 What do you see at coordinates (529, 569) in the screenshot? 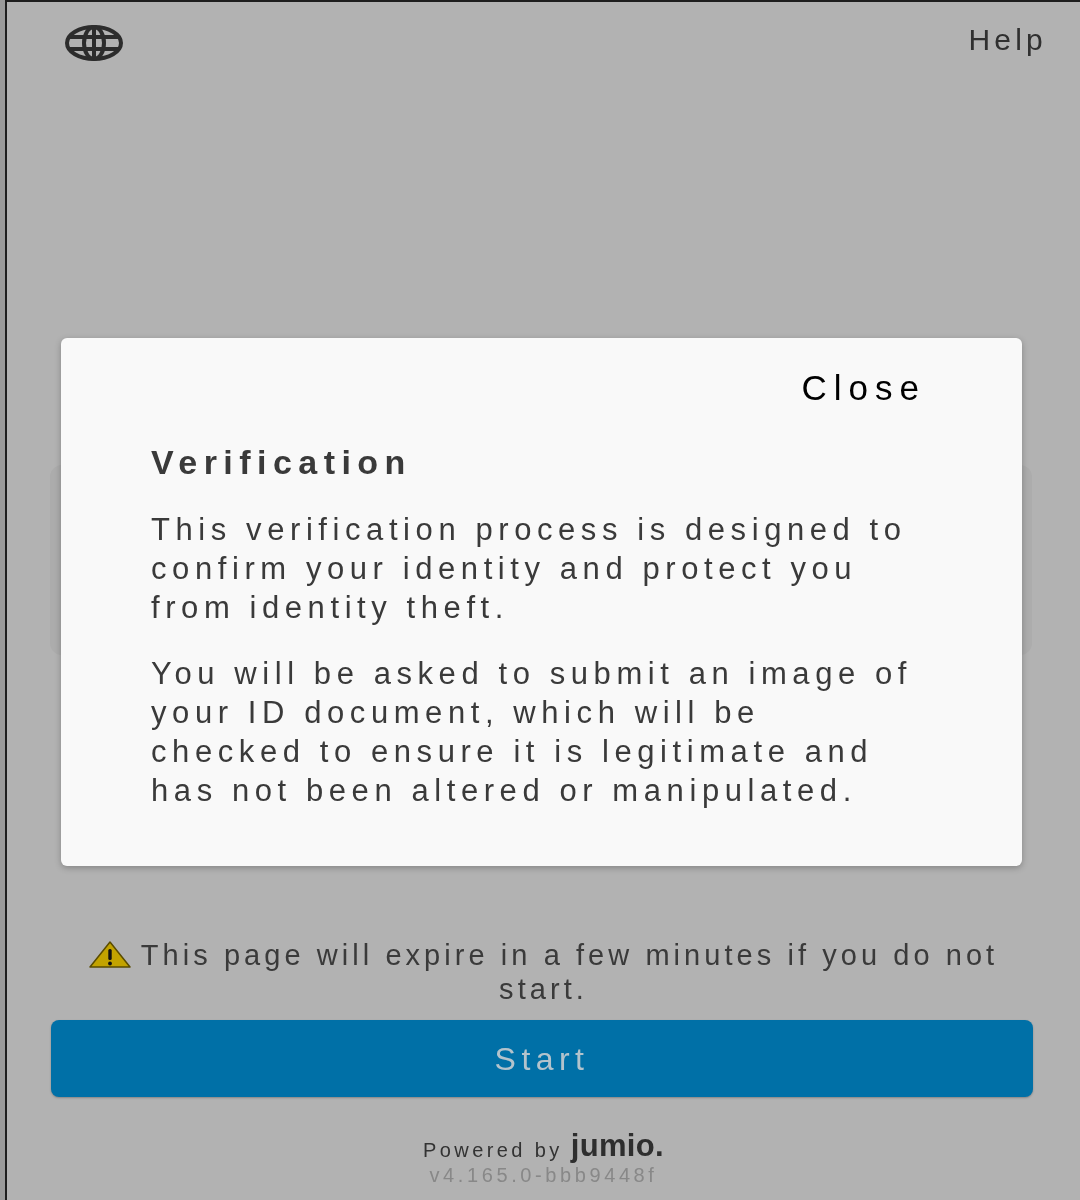
I see `dialog-paragraph: This verification process is designed to confirm your identity and protect you from identity theft.` at bounding box center [529, 569].